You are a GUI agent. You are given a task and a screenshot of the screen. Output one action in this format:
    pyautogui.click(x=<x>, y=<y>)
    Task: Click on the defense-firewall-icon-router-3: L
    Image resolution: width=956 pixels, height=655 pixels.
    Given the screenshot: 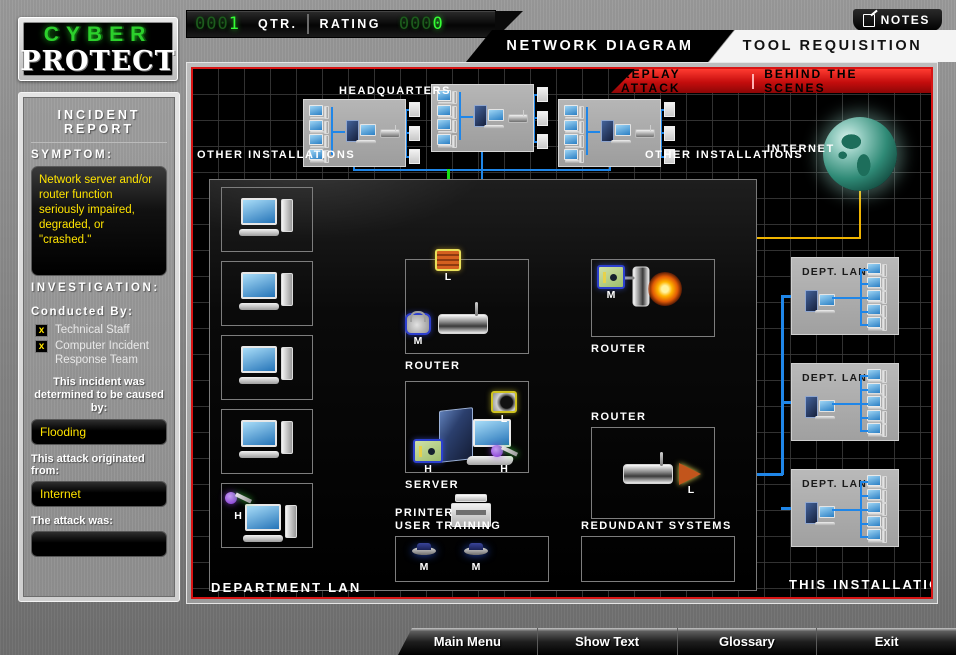 What is the action you would take?
    pyautogui.click(x=692, y=479)
    